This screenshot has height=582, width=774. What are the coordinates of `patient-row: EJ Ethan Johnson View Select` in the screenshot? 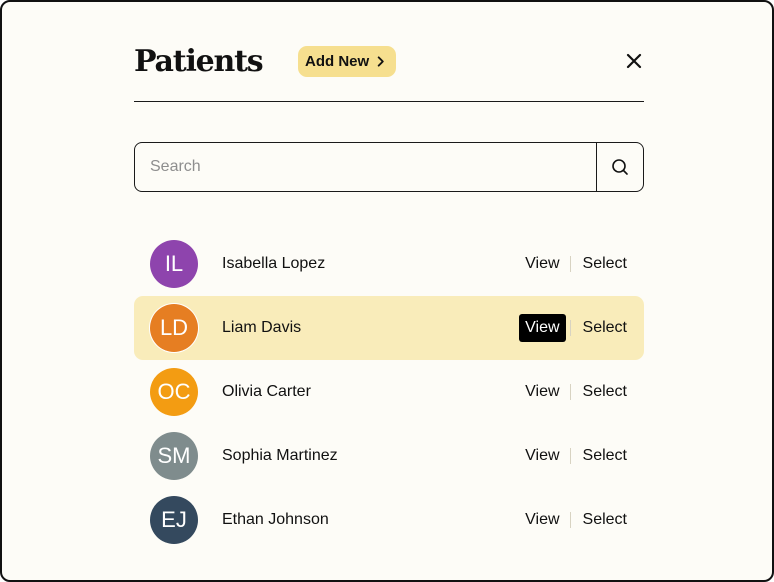 It's located at (389, 520).